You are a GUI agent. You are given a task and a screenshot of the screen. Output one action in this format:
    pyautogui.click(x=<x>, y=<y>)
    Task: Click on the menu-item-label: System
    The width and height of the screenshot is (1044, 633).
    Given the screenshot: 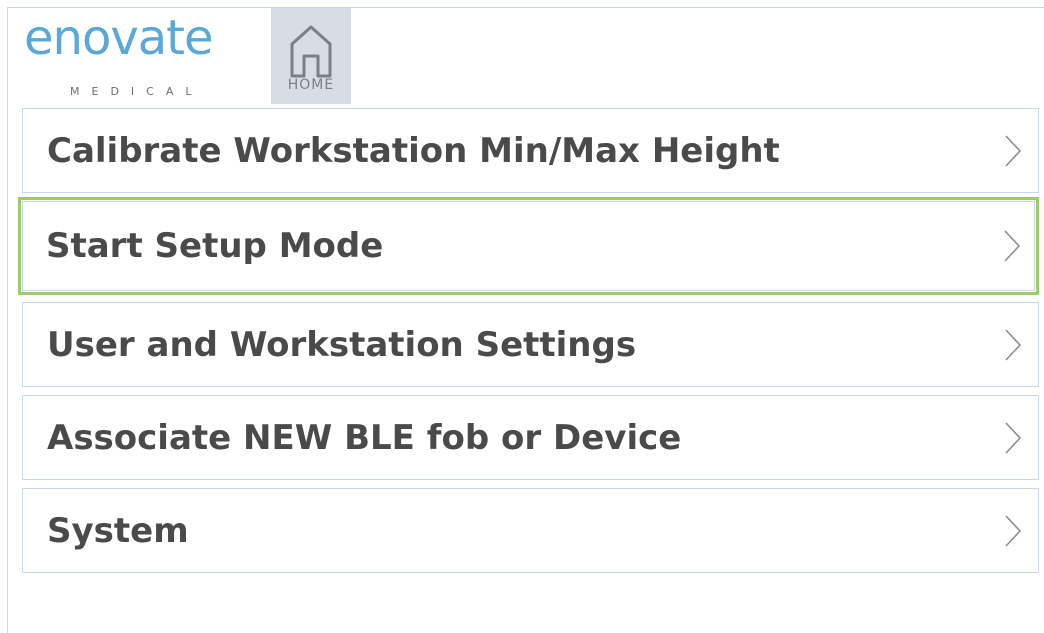 What is the action you would take?
    pyautogui.click(x=118, y=530)
    